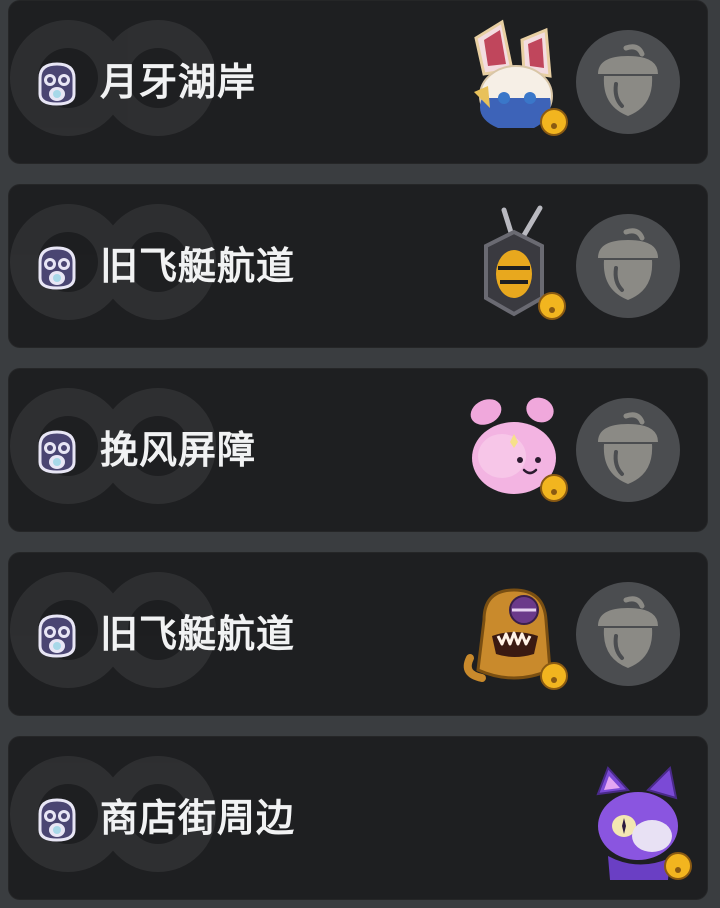 This screenshot has height=908, width=720. I want to click on purple-cat-pet-icon, so click(644, 822).